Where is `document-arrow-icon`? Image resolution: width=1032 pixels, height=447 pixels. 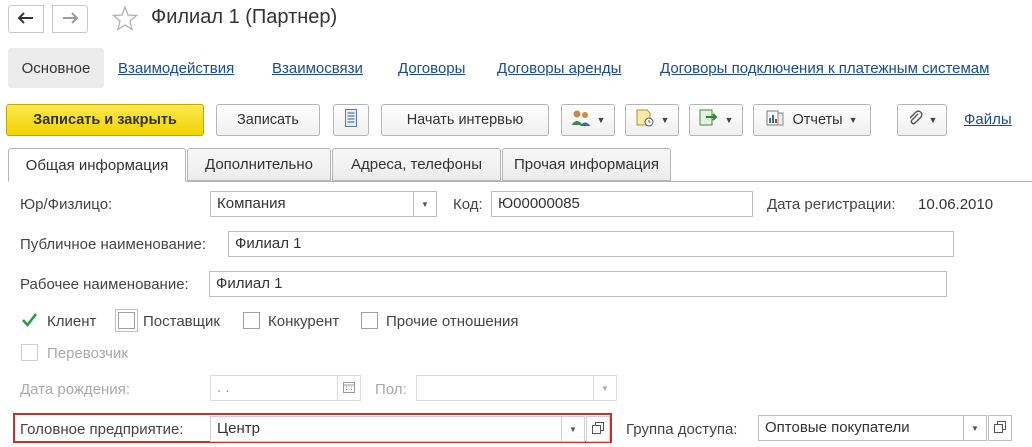 document-arrow-icon is located at coordinates (709, 120).